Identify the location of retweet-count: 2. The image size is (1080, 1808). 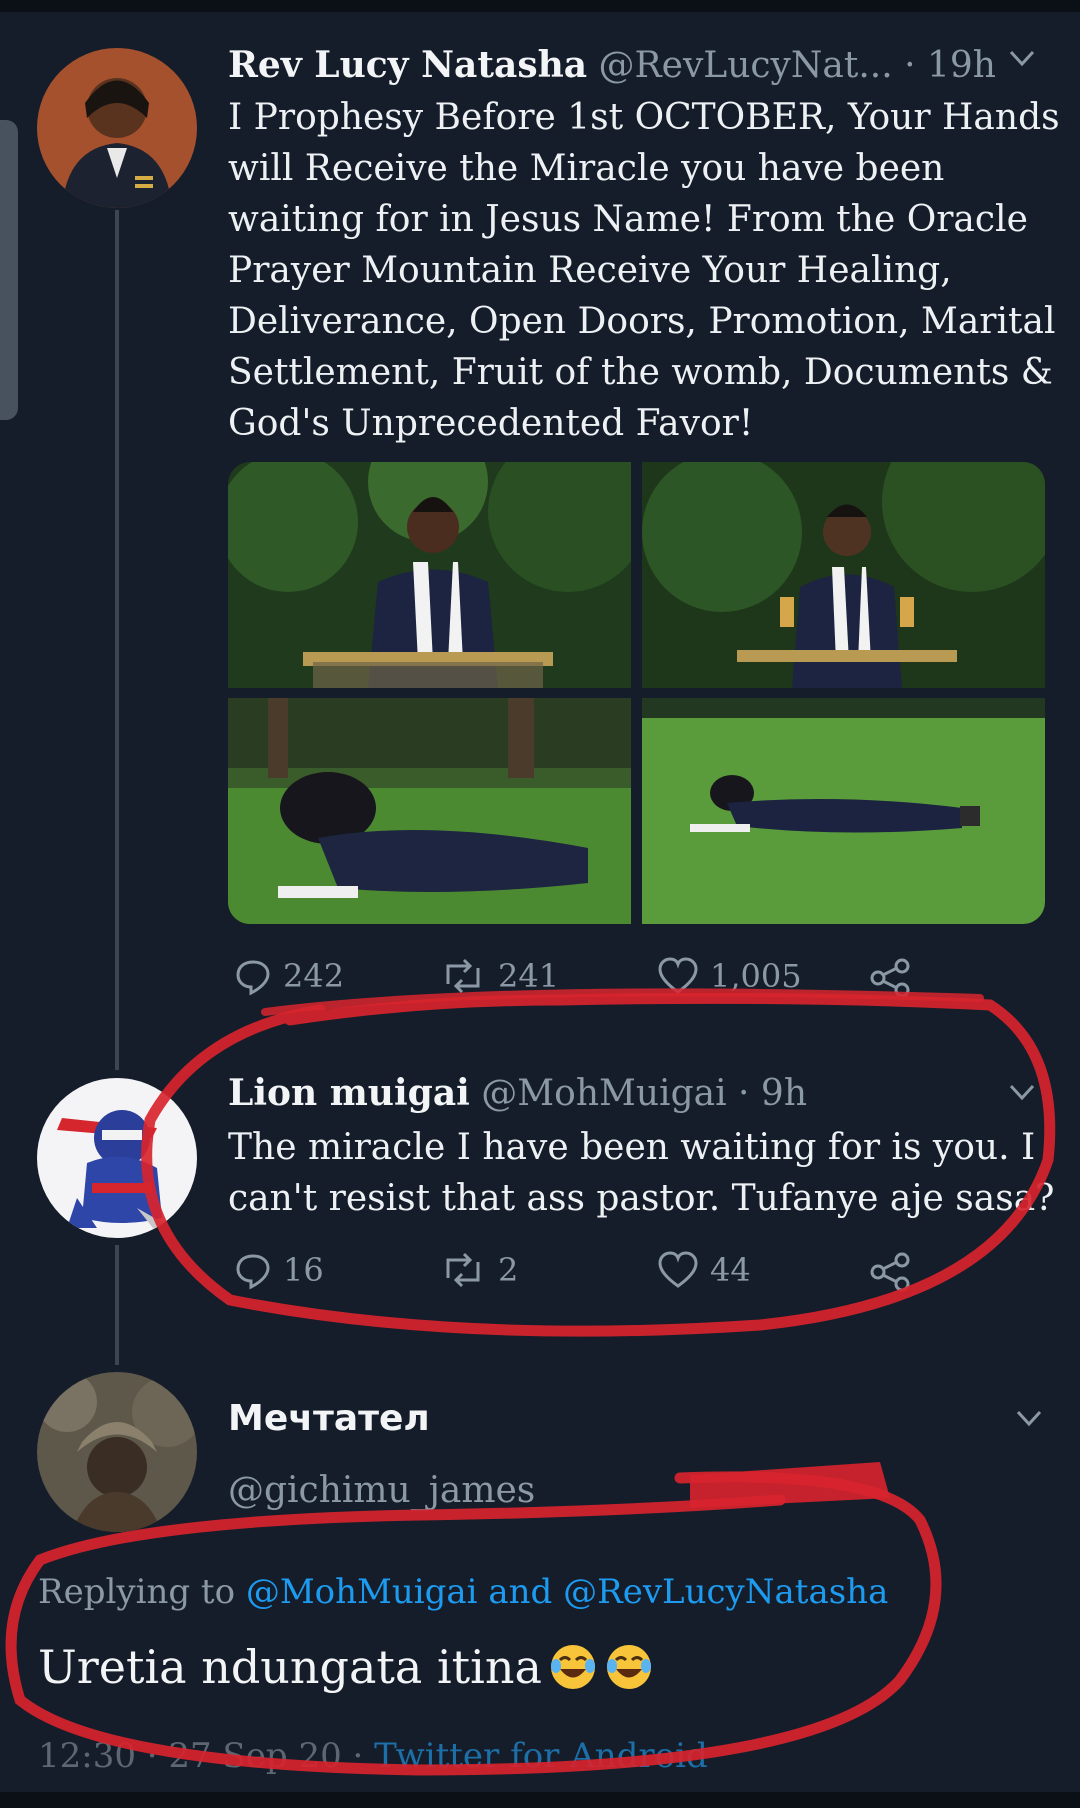
(508, 1270).